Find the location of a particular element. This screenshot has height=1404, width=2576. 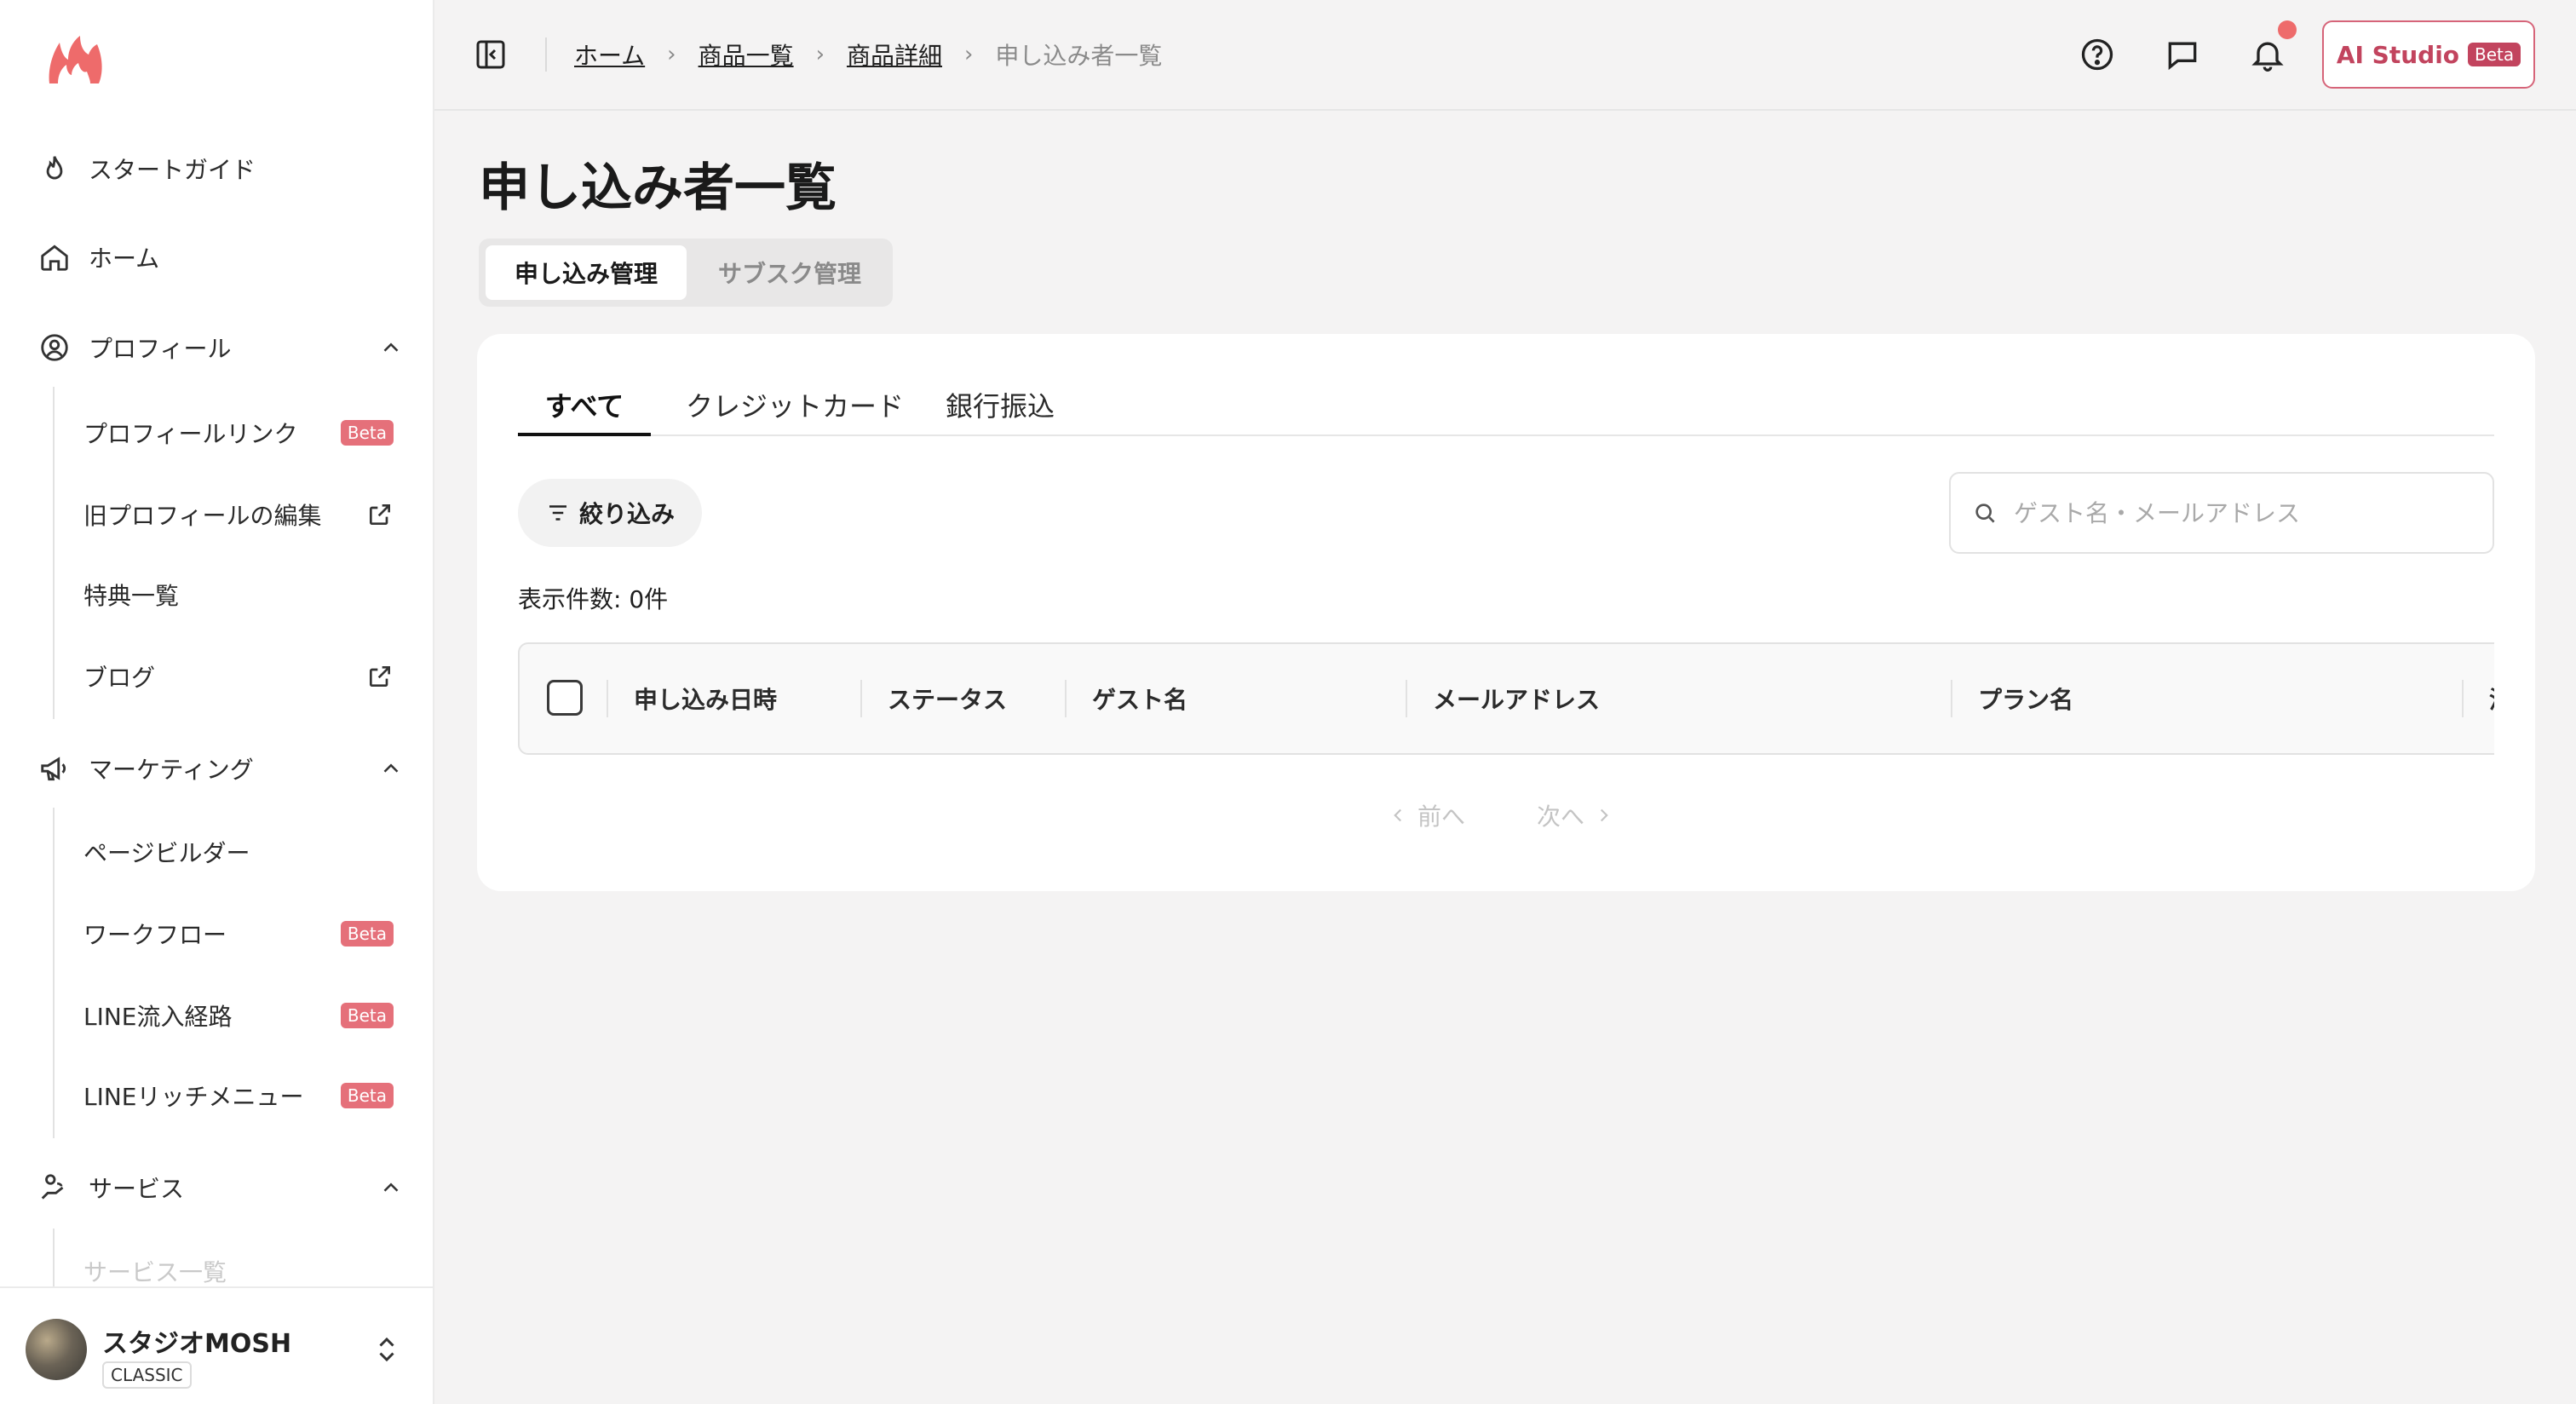

column-header-status: ステータス is located at coordinates (948, 698).